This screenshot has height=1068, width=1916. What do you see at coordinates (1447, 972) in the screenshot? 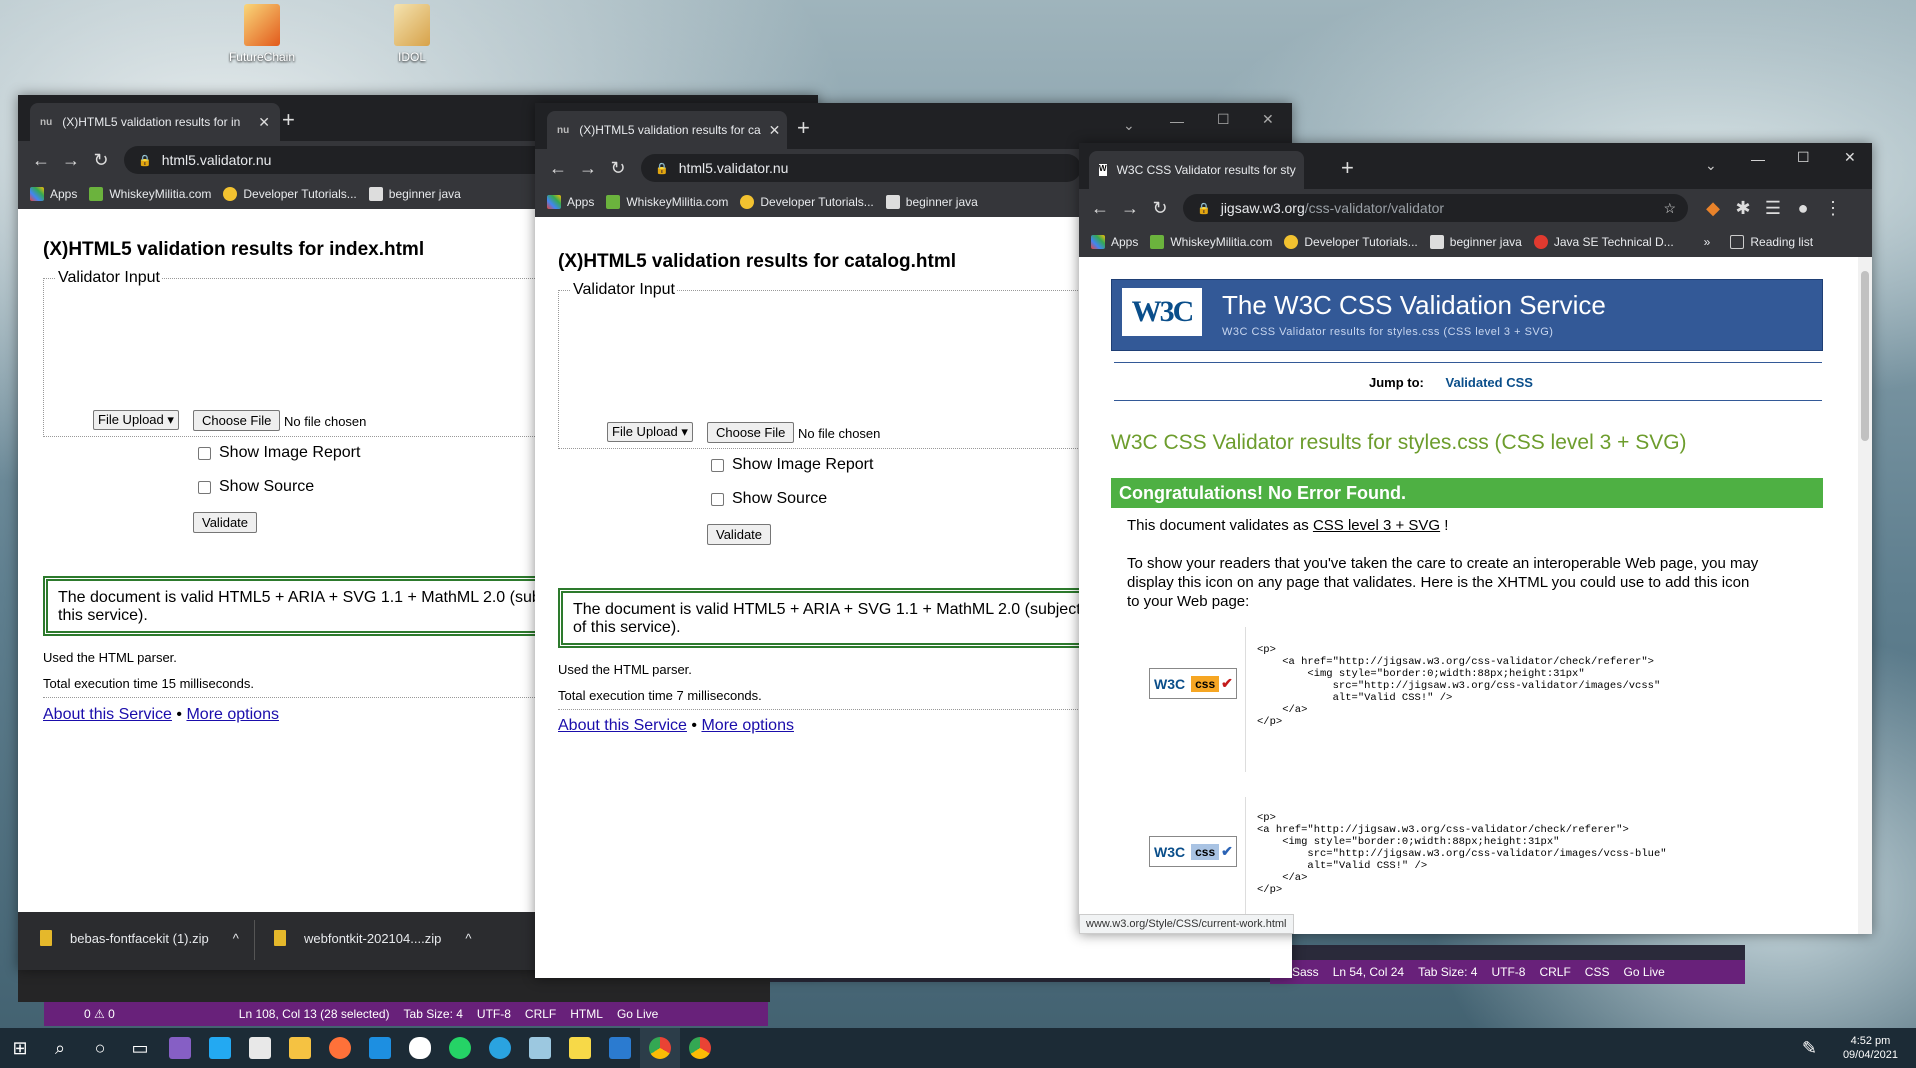
I see `status-tab-size: Tab Size: 4` at bounding box center [1447, 972].